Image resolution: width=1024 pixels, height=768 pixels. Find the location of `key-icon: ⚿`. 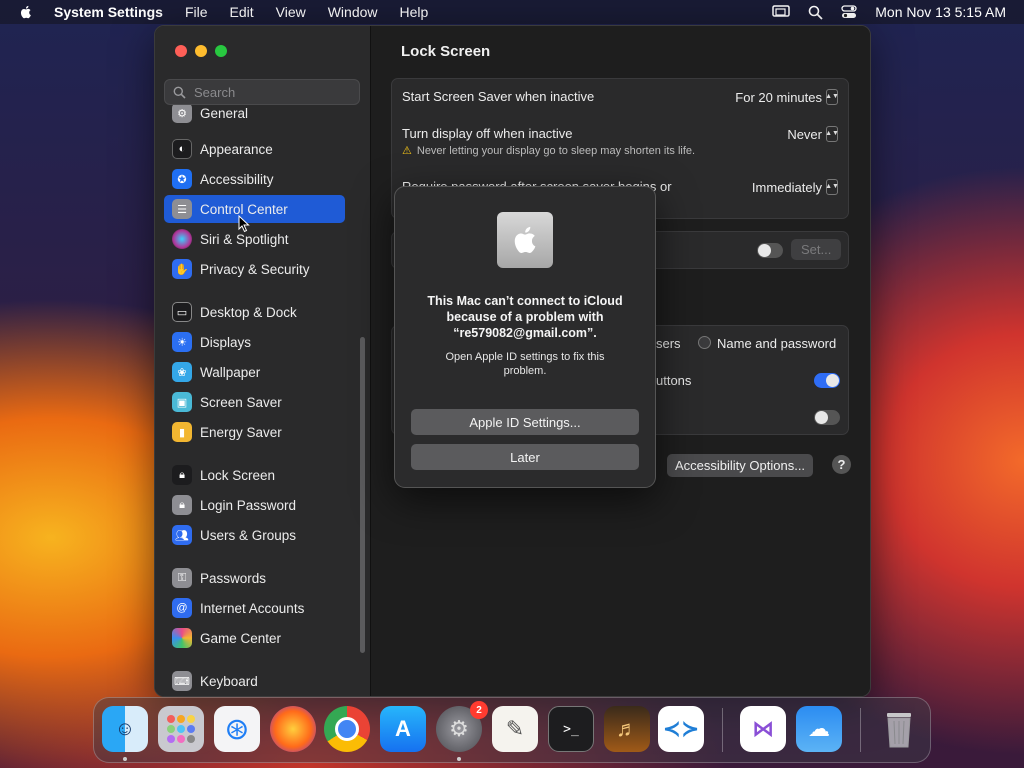

key-icon: ⚿ is located at coordinates (182, 578).